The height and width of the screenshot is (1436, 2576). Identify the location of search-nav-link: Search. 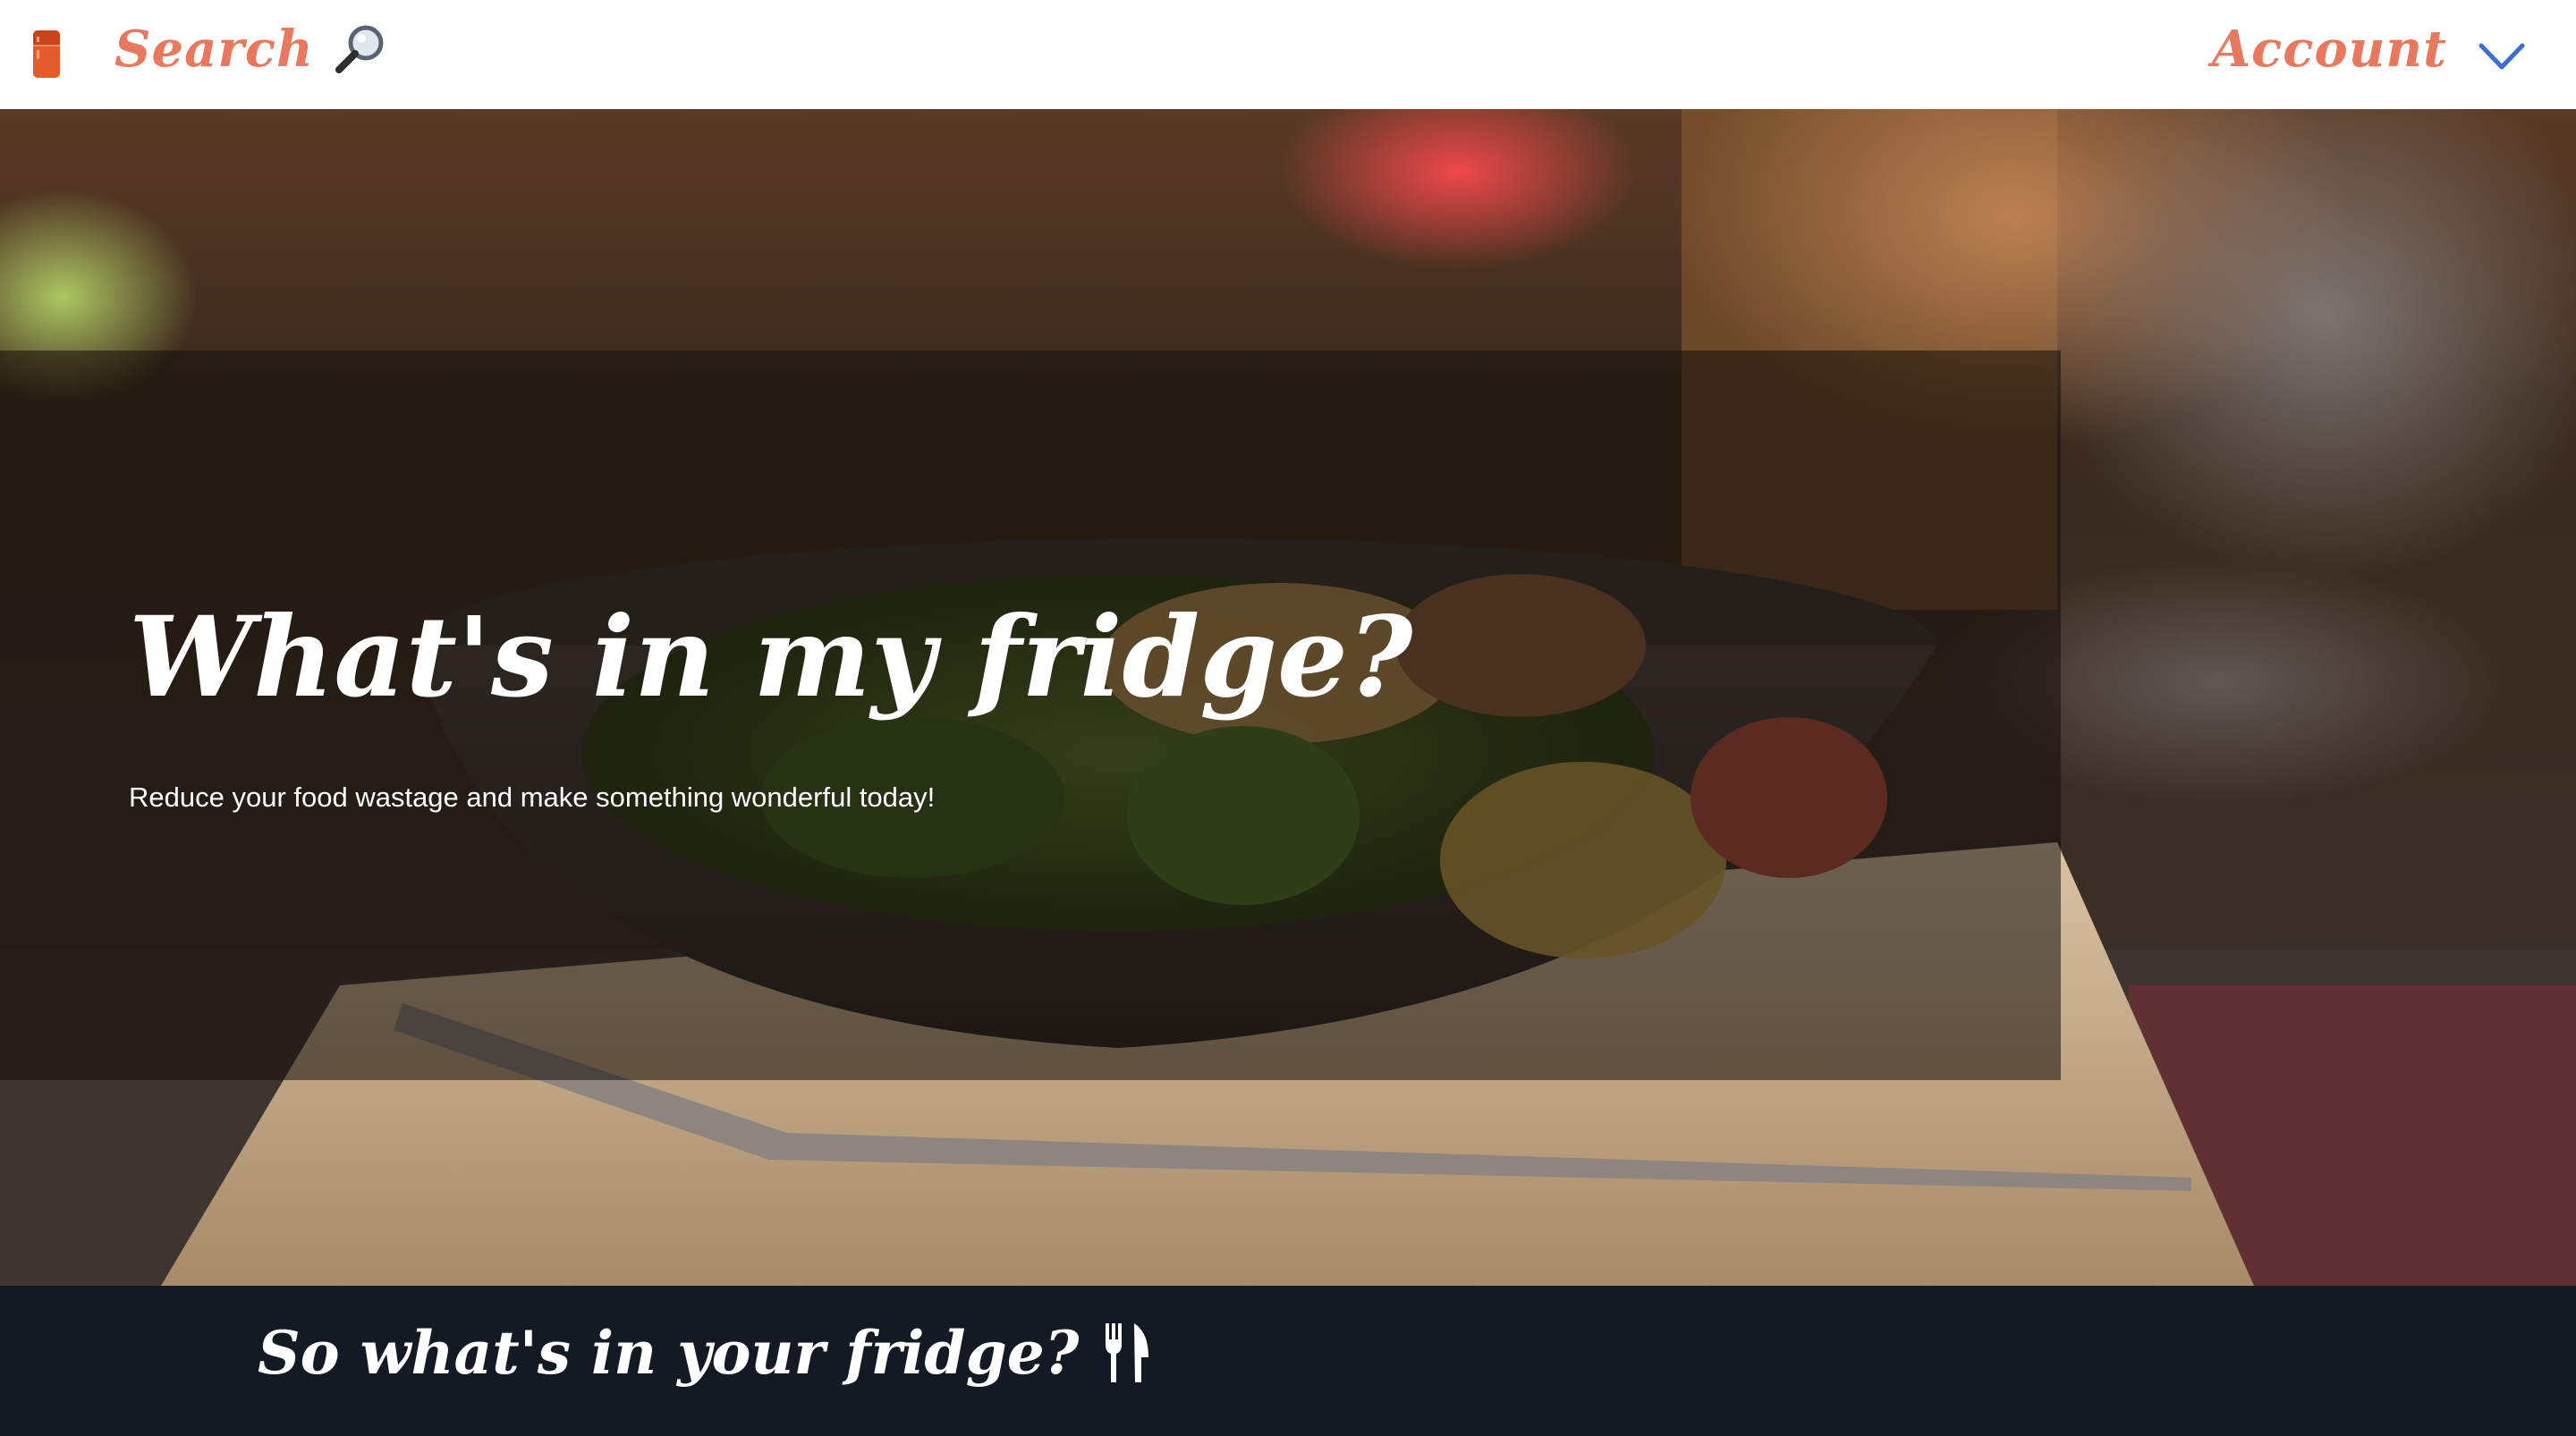
(250, 49).